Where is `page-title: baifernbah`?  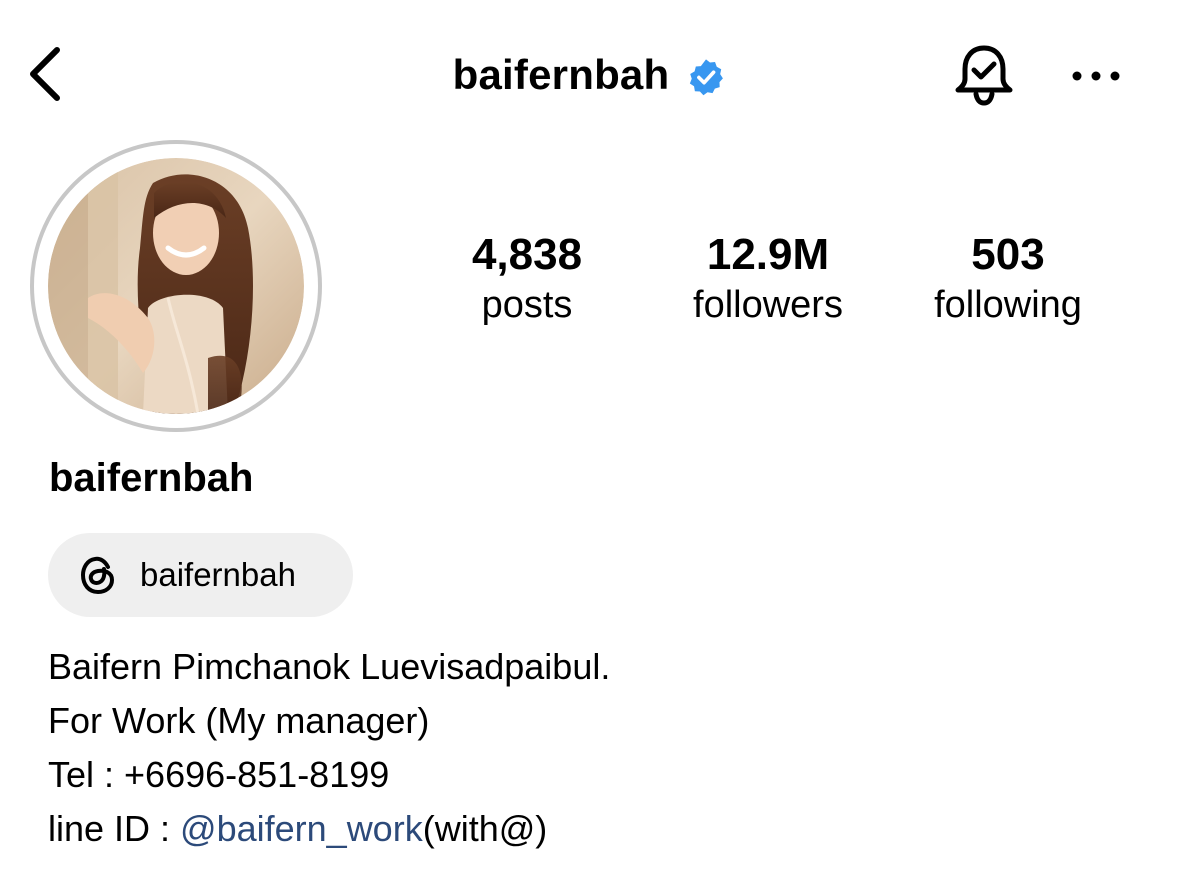 page-title: baifernbah is located at coordinates (561, 74).